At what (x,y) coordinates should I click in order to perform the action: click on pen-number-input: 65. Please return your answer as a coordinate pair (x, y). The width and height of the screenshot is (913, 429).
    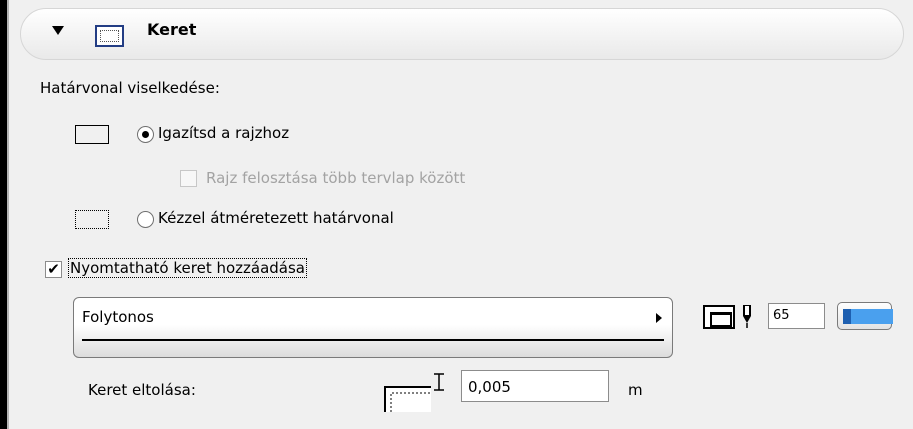
    Looking at the image, I should click on (796, 316).